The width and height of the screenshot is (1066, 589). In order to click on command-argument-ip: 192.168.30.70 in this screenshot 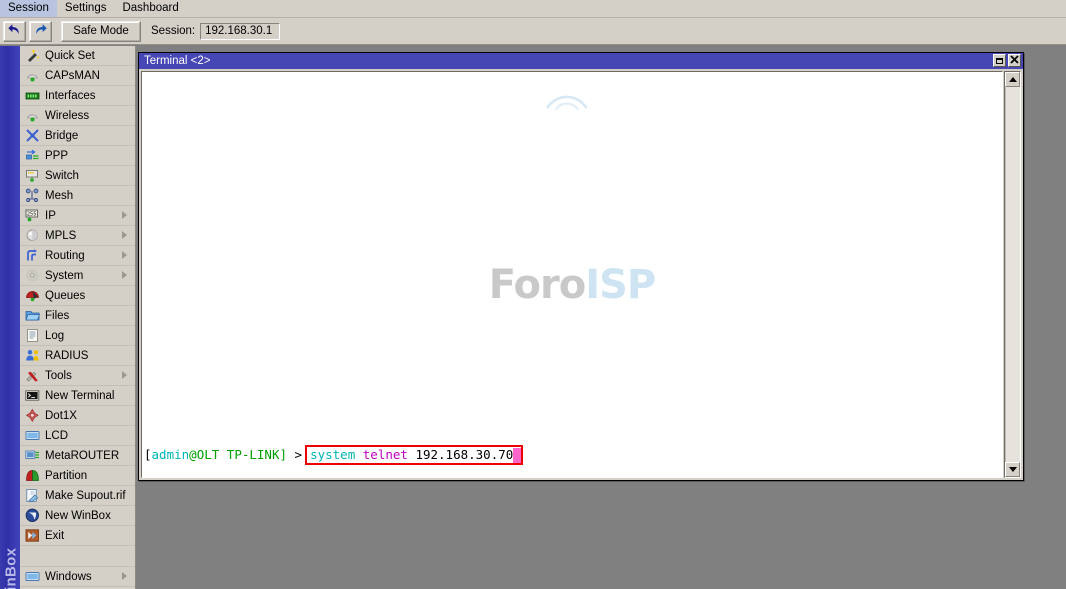, I will do `click(464, 454)`.